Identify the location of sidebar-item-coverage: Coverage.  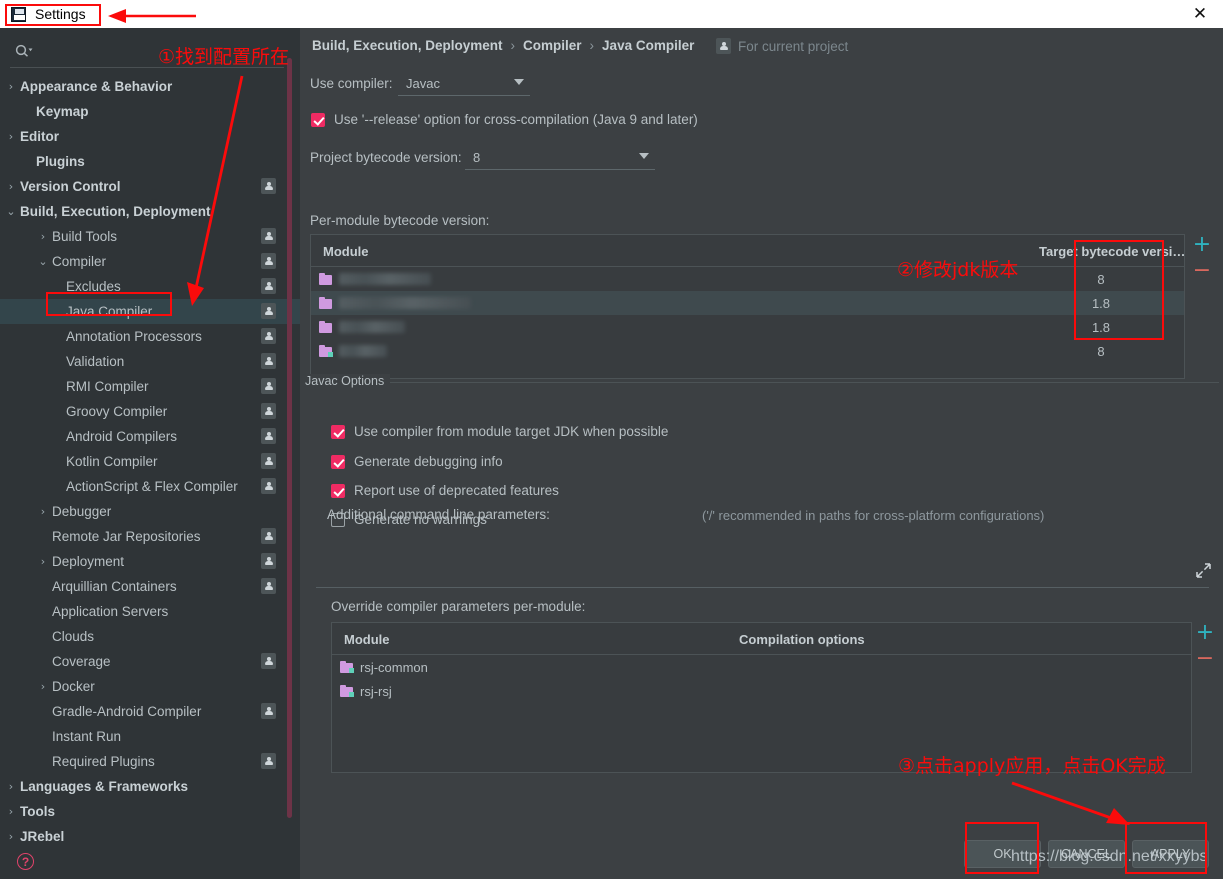
(150, 661).